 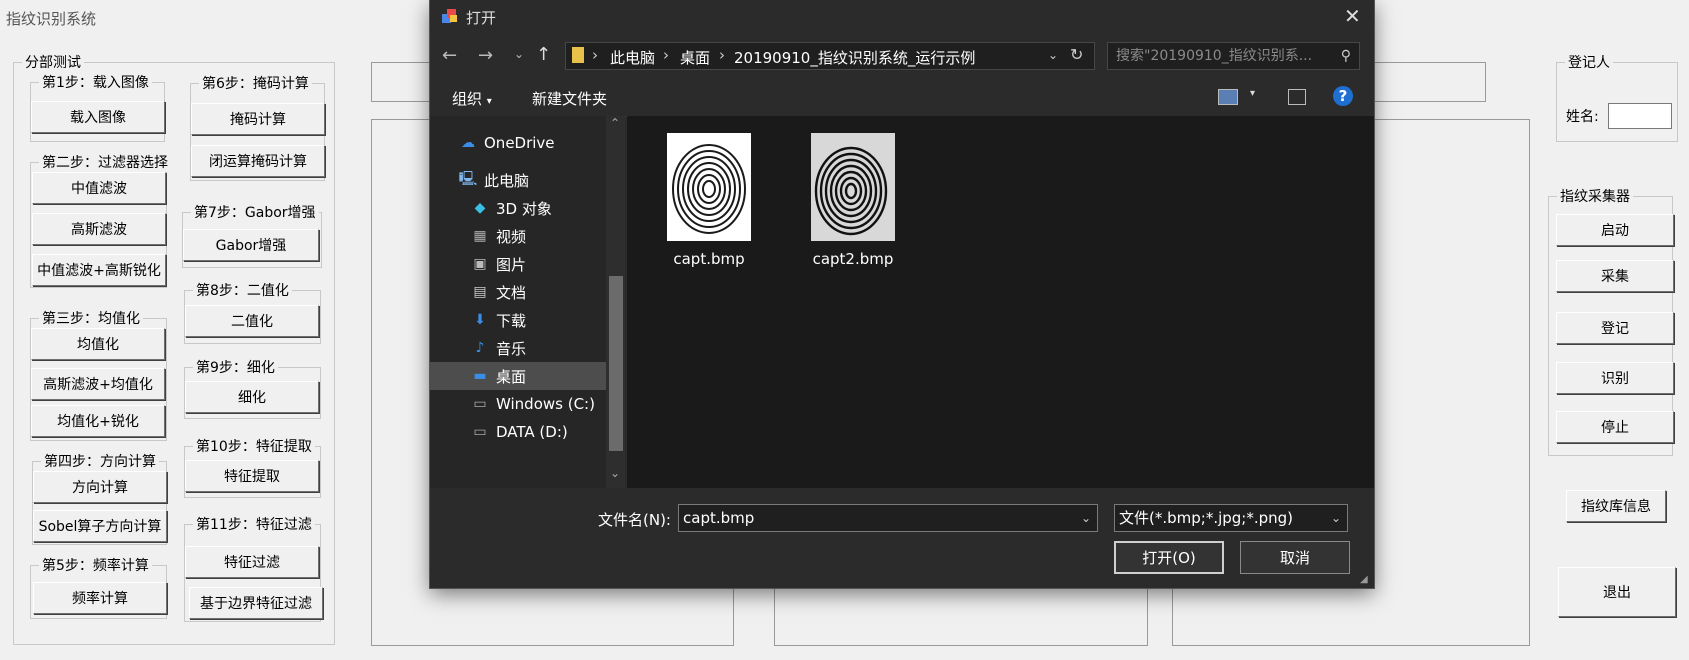 What do you see at coordinates (105, 162) in the screenshot?
I see `step2-title: 第二步：过滤器选择` at bounding box center [105, 162].